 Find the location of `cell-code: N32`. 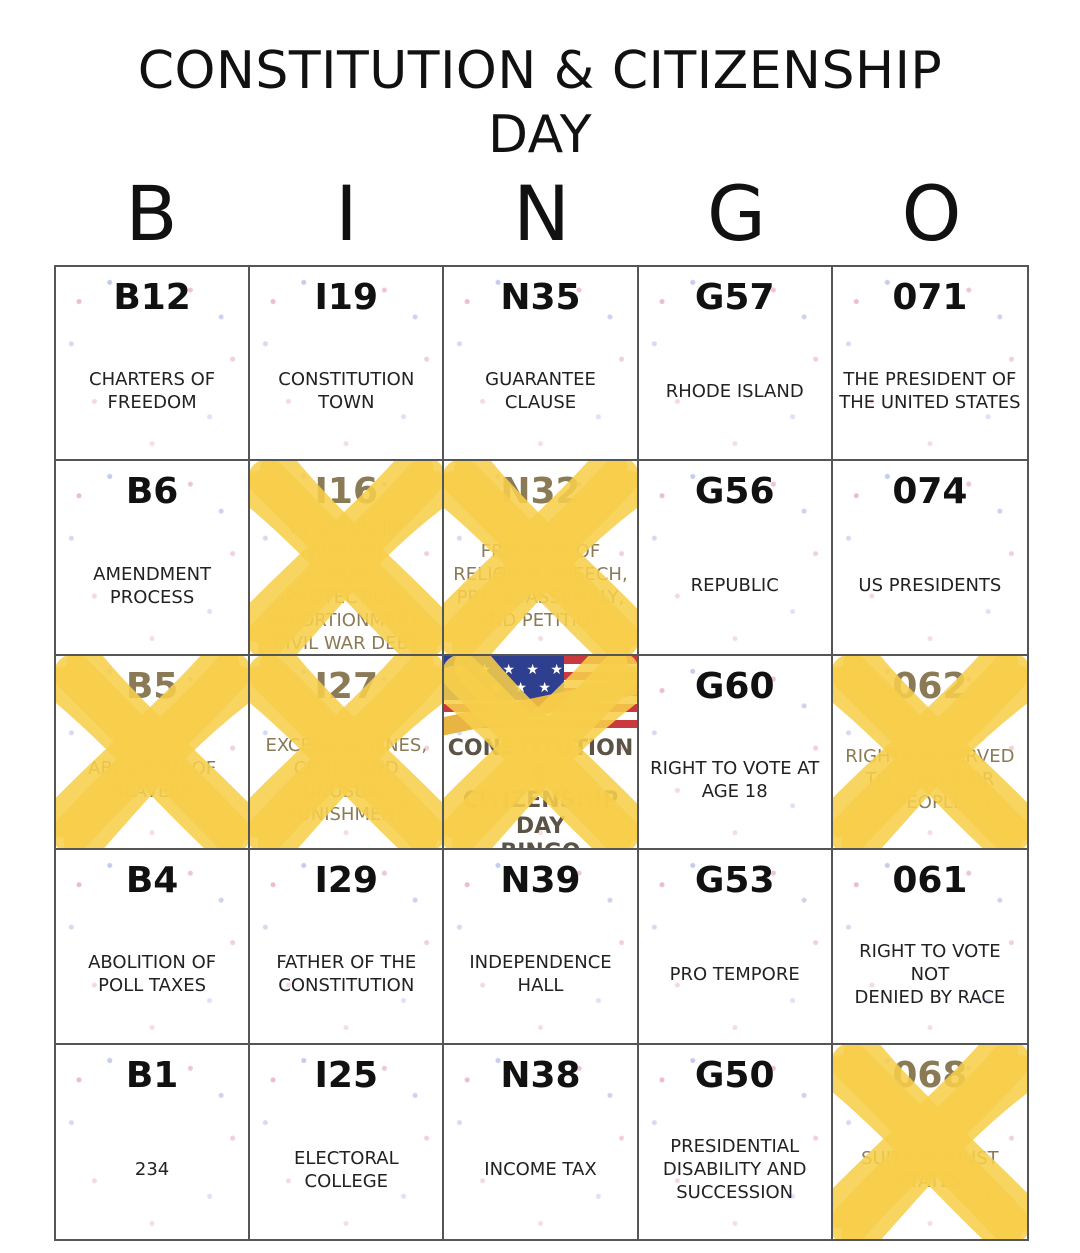

cell-code: N32 is located at coordinates (540, 492).